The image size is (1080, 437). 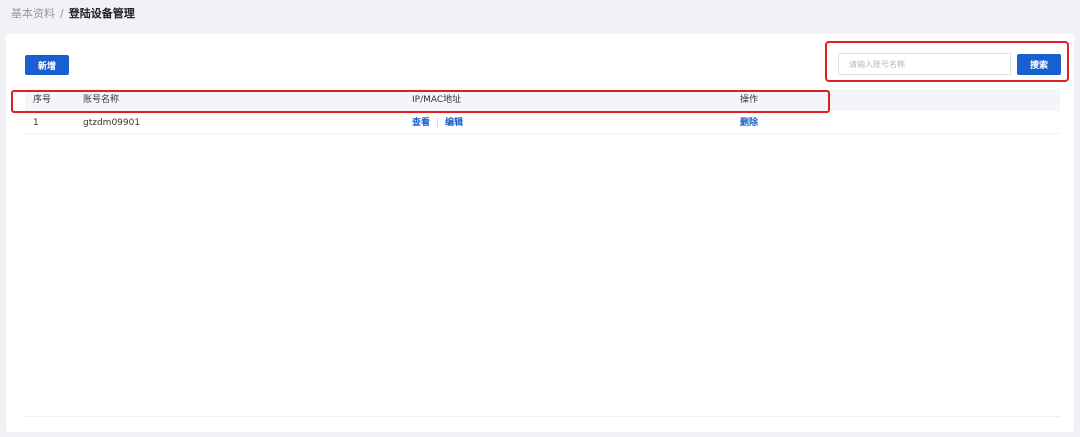 What do you see at coordinates (454, 123) in the screenshot?
I see `edit-link: 编辑` at bounding box center [454, 123].